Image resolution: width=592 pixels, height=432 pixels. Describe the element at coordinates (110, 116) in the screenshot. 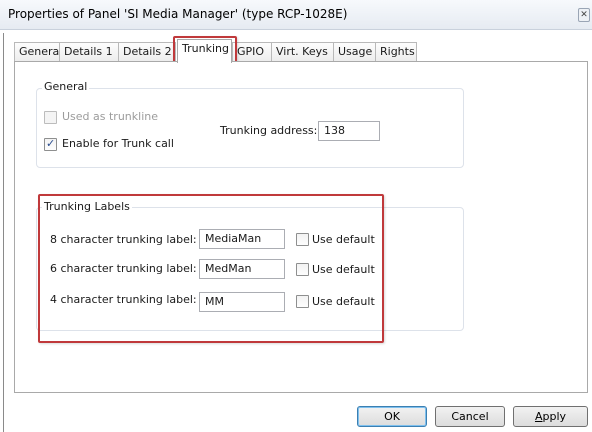

I see `used-as-trunkline-label: Used as trunkline` at that location.